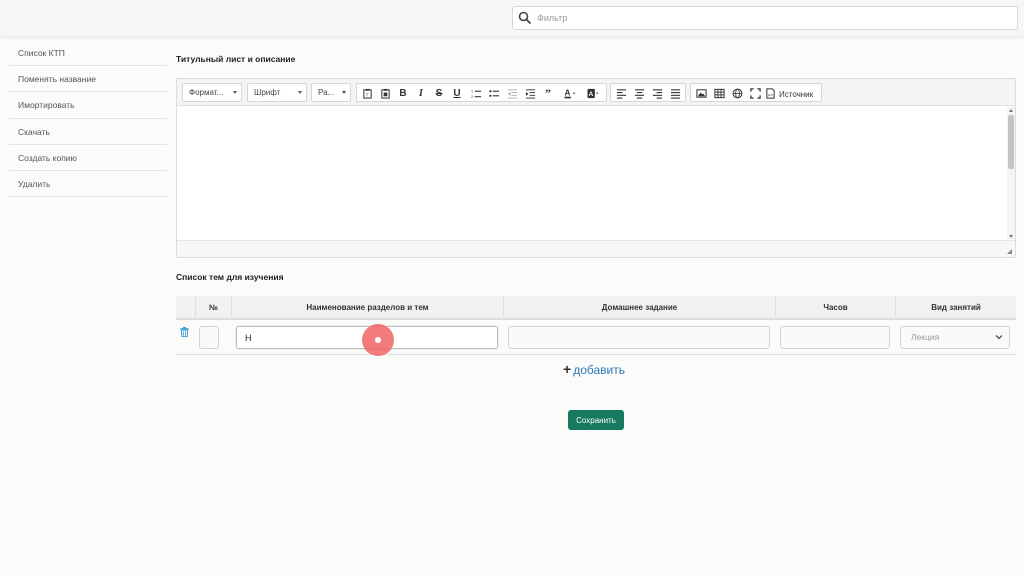 This screenshot has height=576, width=1024. Describe the element at coordinates (385, 93) in the screenshot. I see `paste-word-icon` at that location.